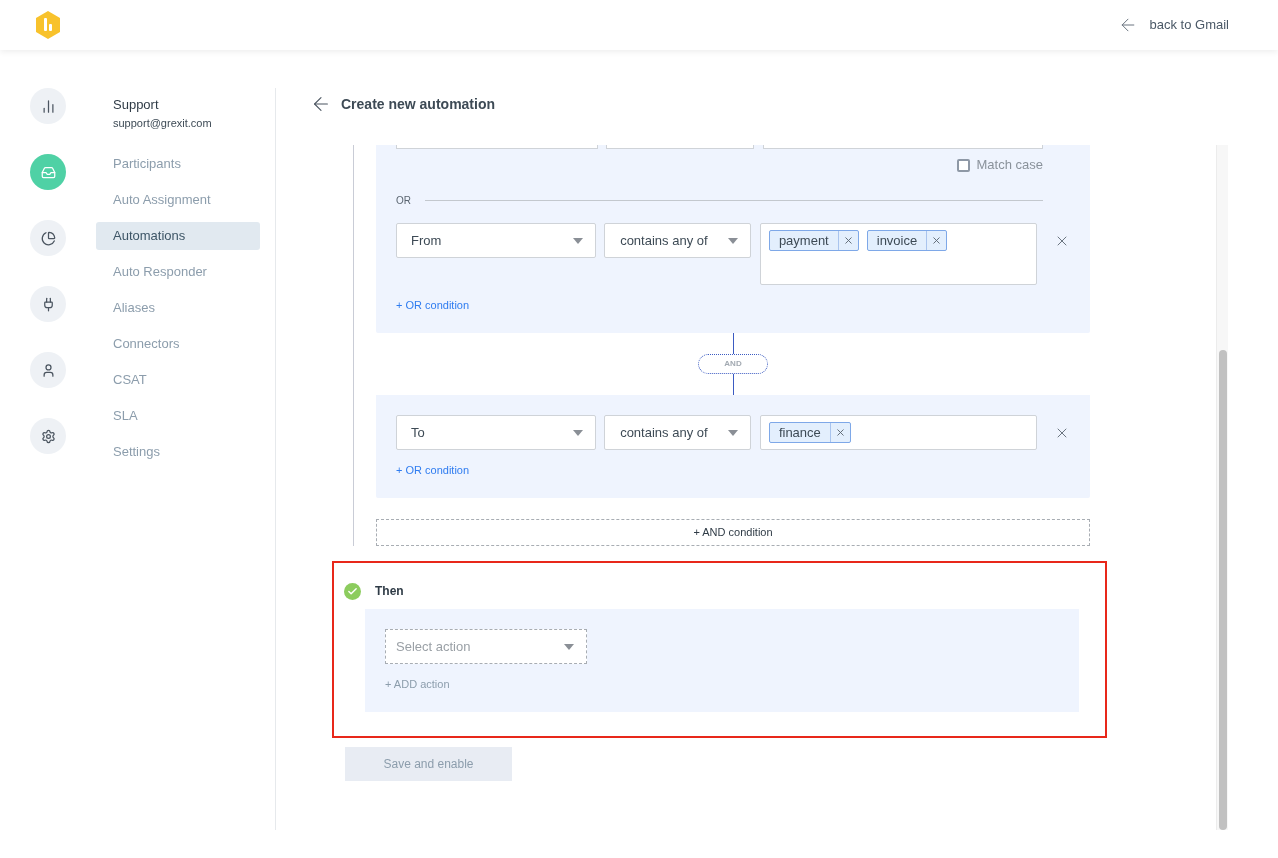 Image resolution: width=1278 pixels, height=858 pixels. I want to click on then-heading: Then, so click(389, 591).